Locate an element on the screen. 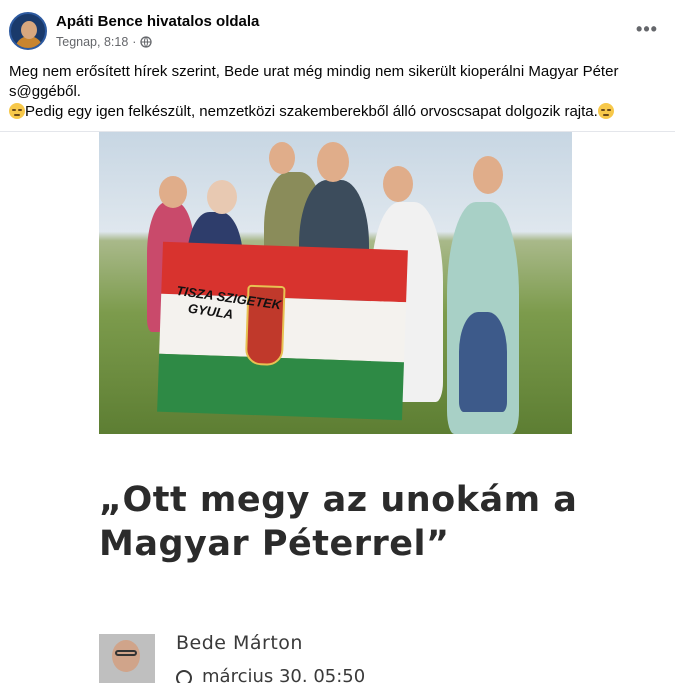 This screenshot has height=683, width=675. headline-line2: Magyar Péterrel” is located at coordinates (274, 544).